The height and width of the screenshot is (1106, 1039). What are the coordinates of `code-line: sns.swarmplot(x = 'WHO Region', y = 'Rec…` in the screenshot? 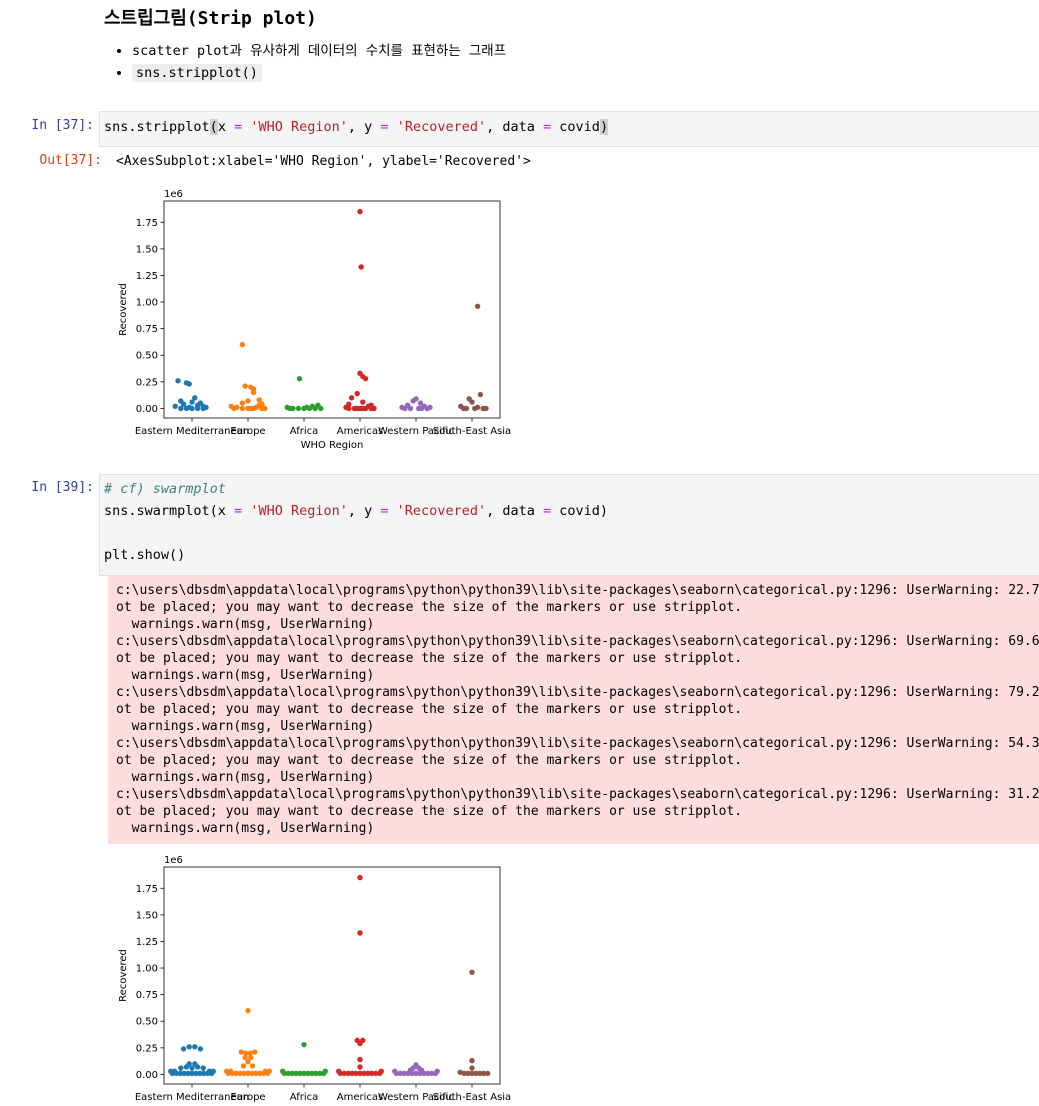 It's located at (356, 511).